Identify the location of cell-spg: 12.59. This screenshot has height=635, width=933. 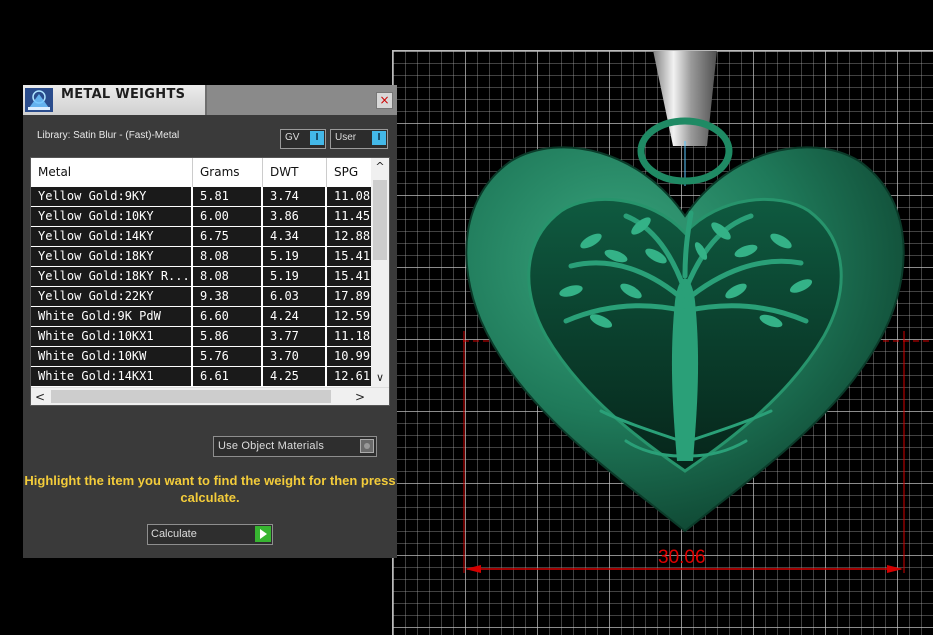
(352, 316).